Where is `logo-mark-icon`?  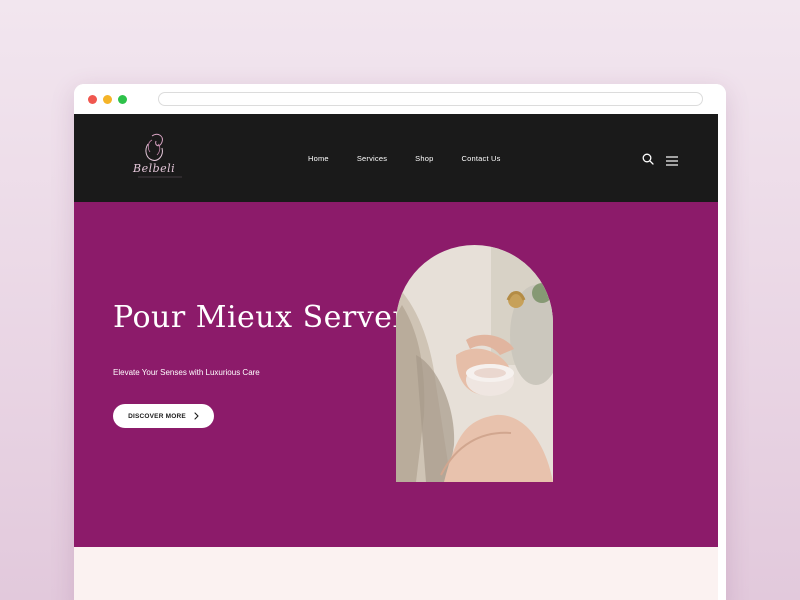
logo-mark-icon is located at coordinates (160, 155).